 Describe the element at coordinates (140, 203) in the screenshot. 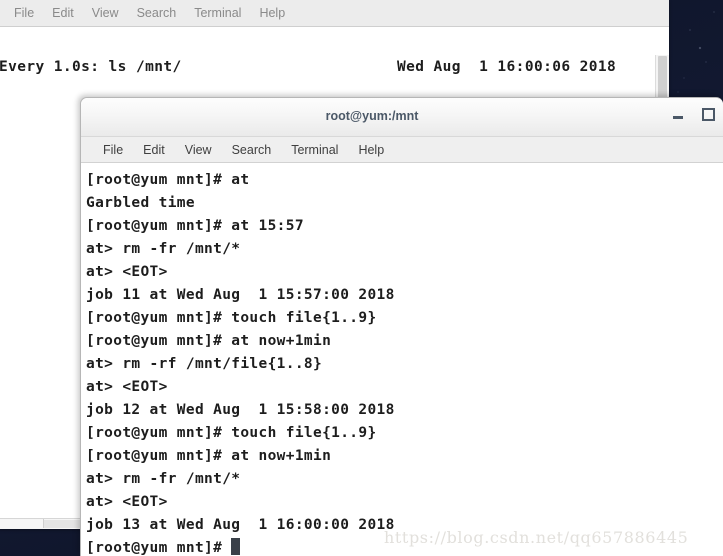

I see `terminal-line: Garbled time` at that location.